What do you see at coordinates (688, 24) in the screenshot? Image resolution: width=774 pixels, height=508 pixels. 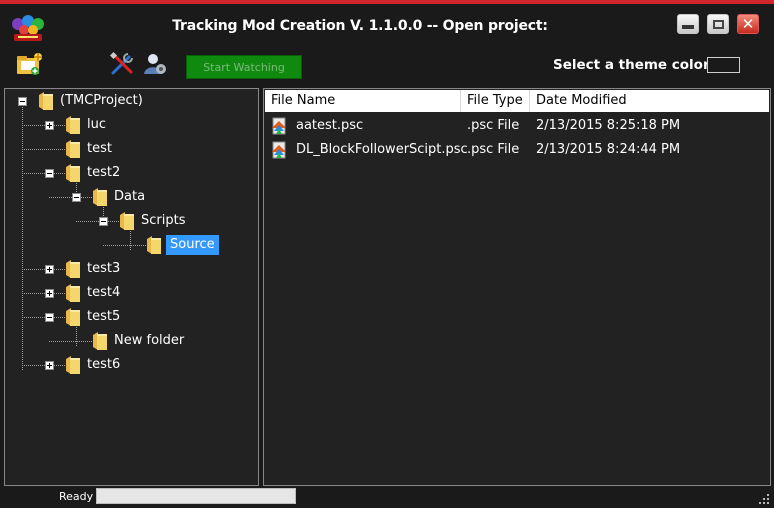 I see `minimize-button` at bounding box center [688, 24].